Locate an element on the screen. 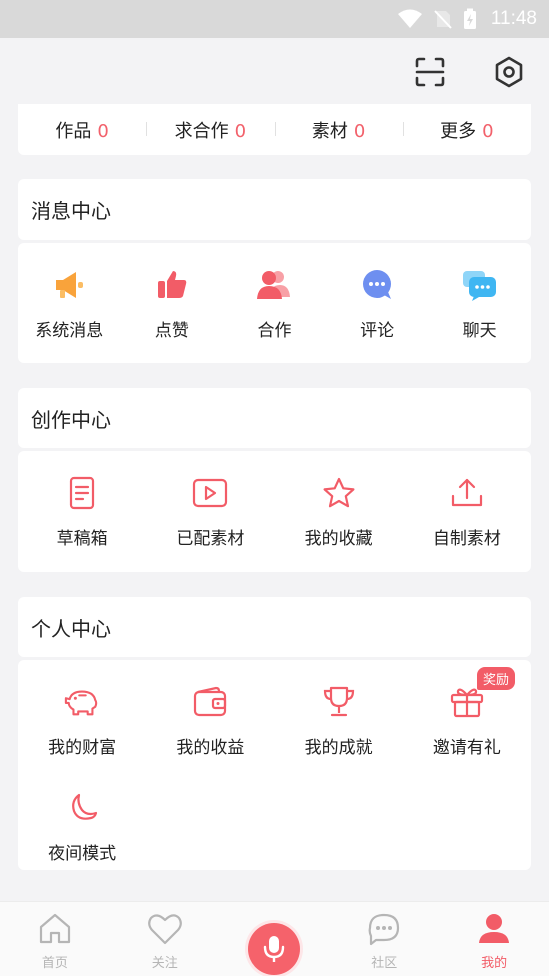  scan-icon is located at coordinates (430, 72).